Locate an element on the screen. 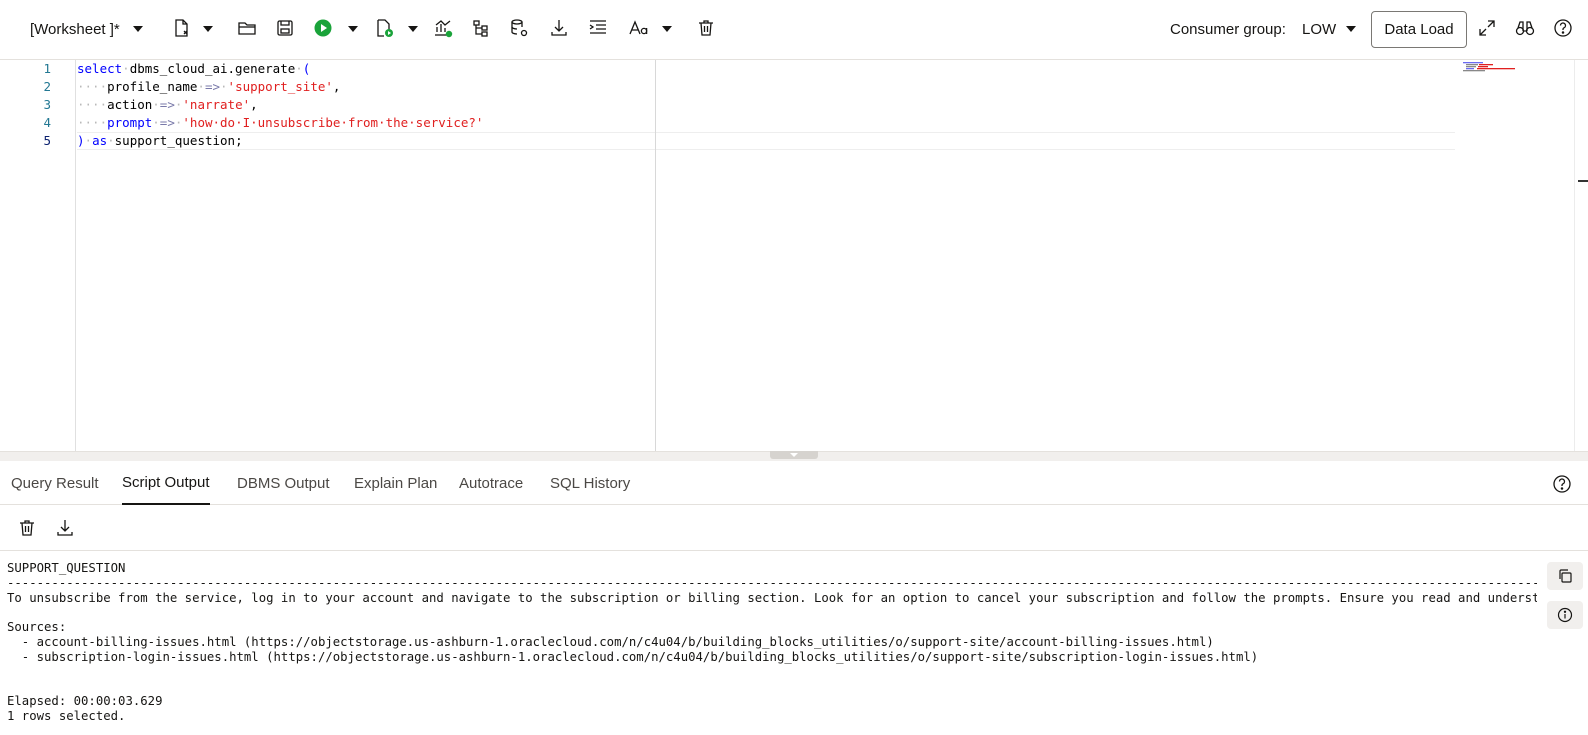 The width and height of the screenshot is (1588, 735). consumer-group-select: LOW is located at coordinates (1319, 29).